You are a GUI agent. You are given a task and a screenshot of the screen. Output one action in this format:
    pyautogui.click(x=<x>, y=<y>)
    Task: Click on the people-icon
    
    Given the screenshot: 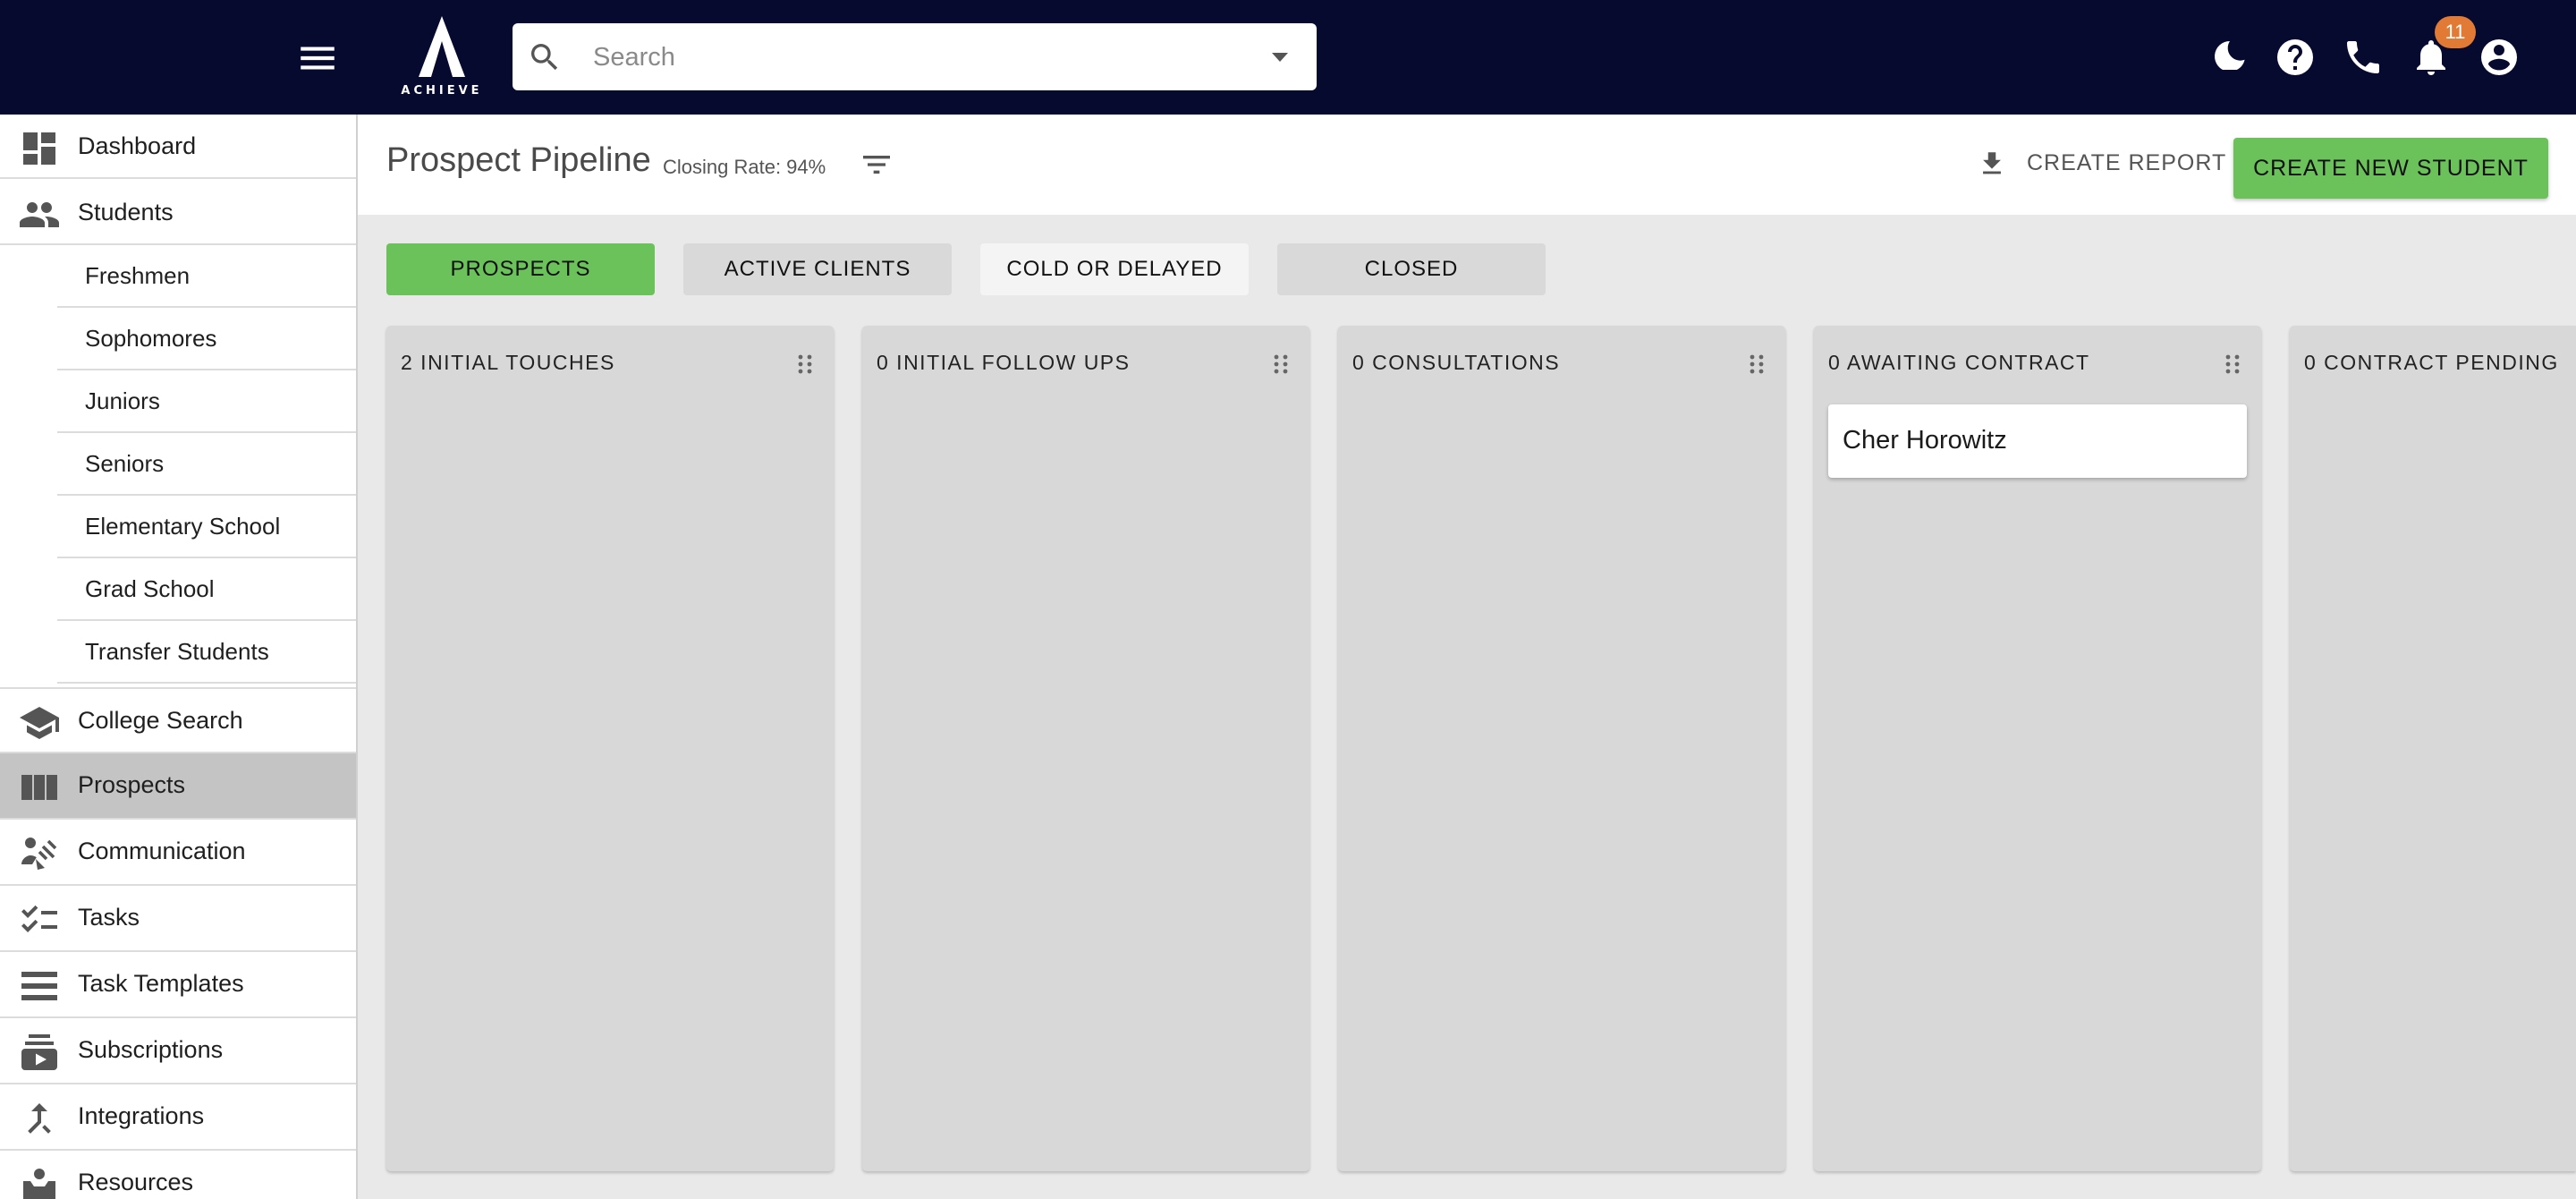 What is the action you would take?
    pyautogui.click(x=39, y=214)
    